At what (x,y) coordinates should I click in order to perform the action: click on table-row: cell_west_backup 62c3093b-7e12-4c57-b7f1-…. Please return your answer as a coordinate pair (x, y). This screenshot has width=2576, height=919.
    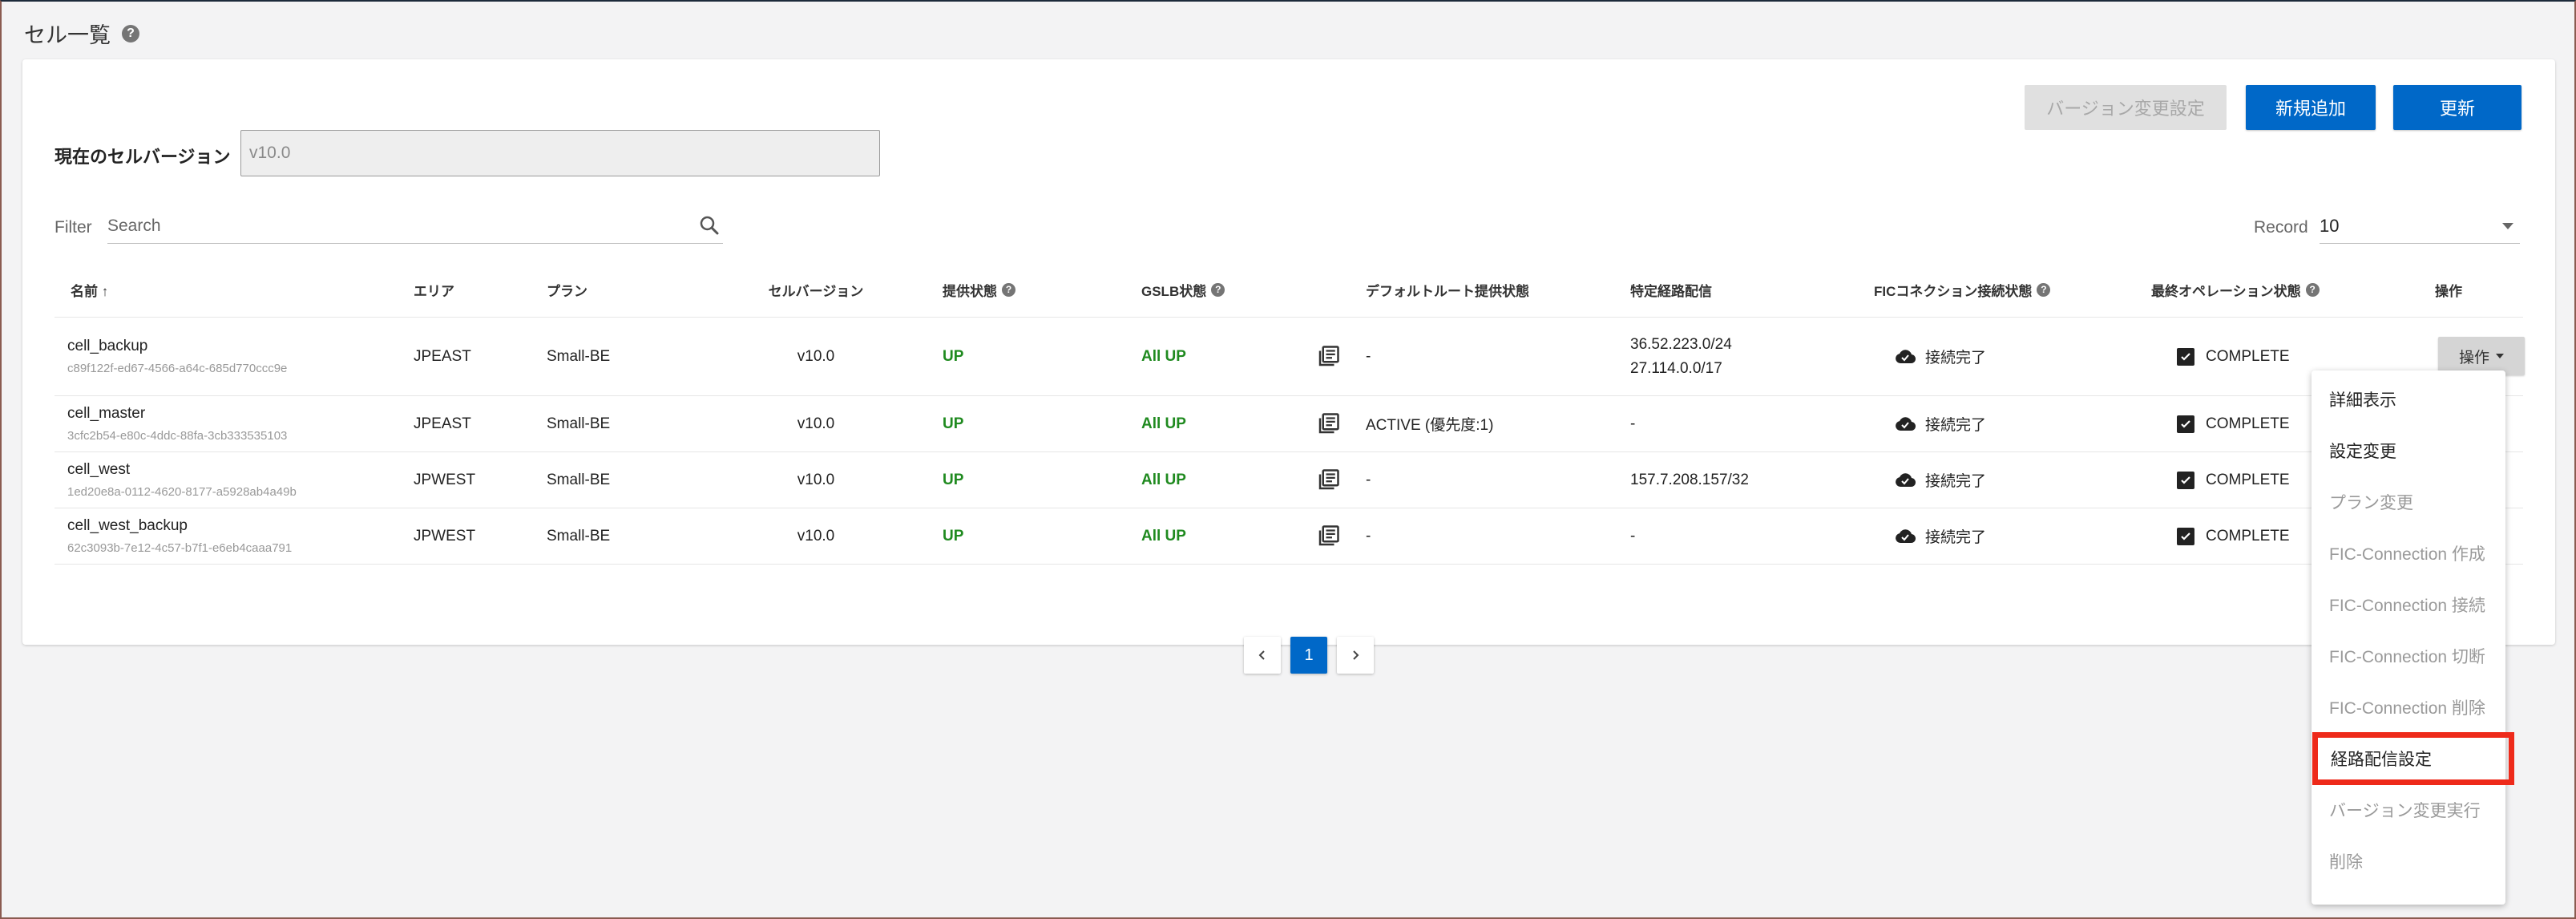
    Looking at the image, I should click on (1289, 536).